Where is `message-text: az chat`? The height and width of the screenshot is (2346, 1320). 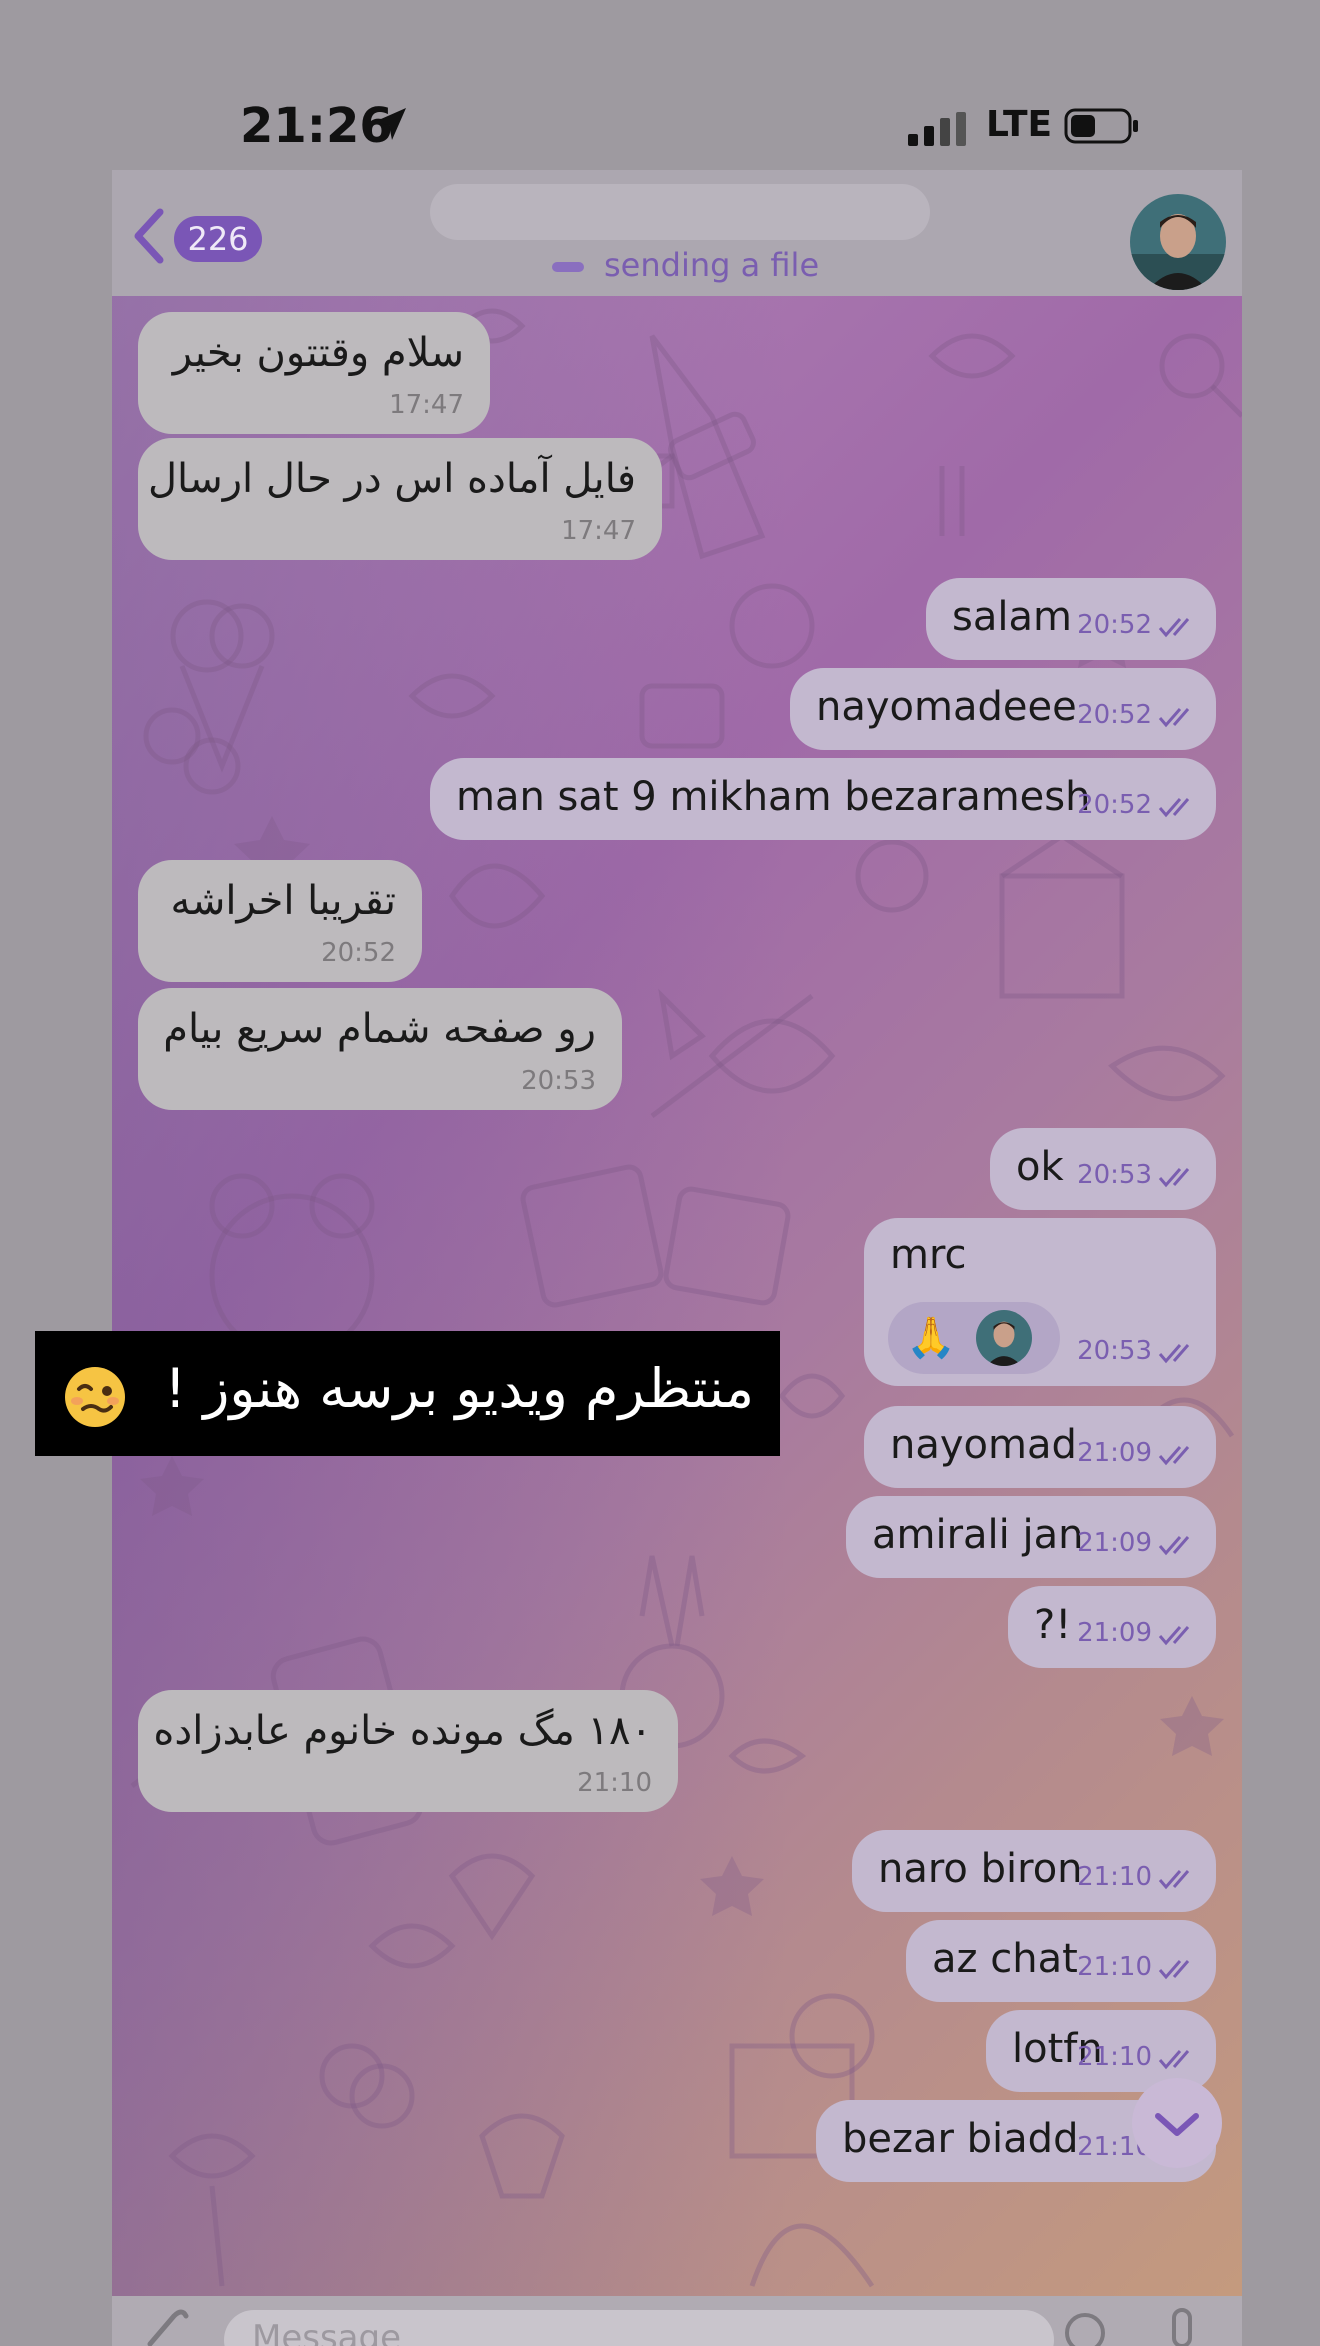
message-text: az chat is located at coordinates (1005, 1959).